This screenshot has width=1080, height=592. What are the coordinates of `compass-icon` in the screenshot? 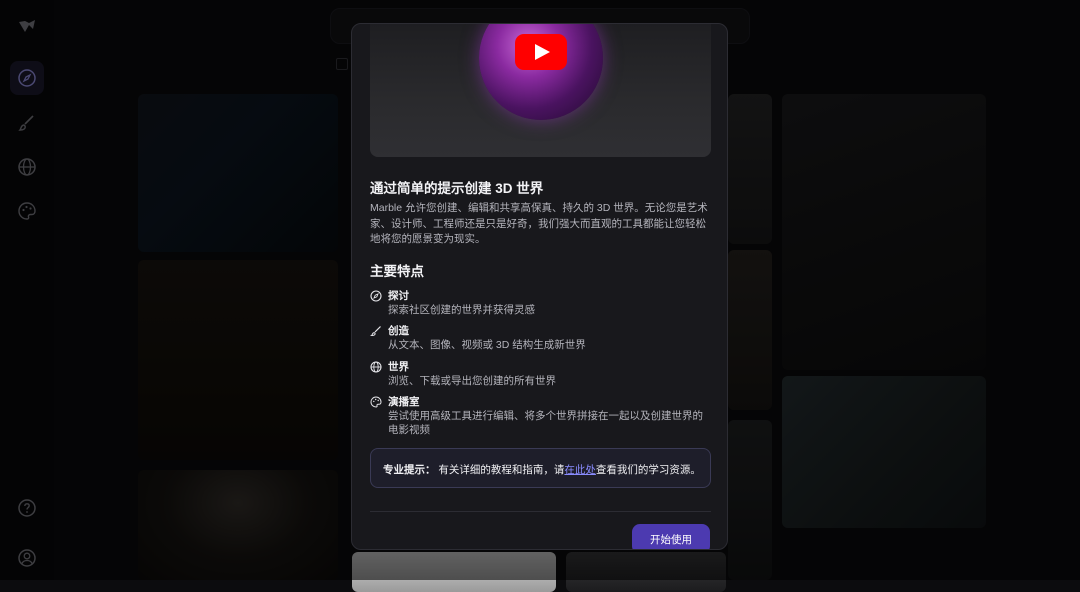 It's located at (376, 295).